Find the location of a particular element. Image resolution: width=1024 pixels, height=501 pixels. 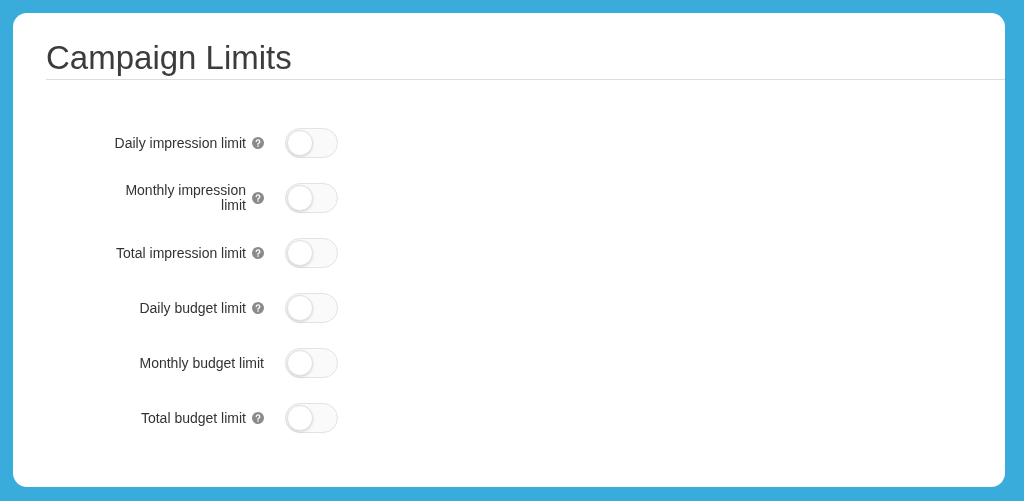

field-label: Total impression limit is located at coordinates (181, 253).